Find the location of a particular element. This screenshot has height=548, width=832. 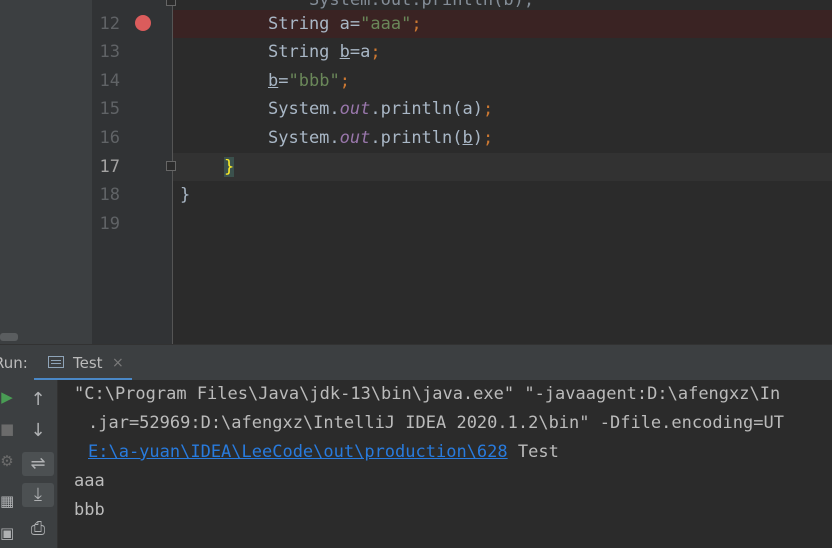

run-controls-stripe: ▶ ■ ⚙ ▦ ▣ is located at coordinates (9, 464).